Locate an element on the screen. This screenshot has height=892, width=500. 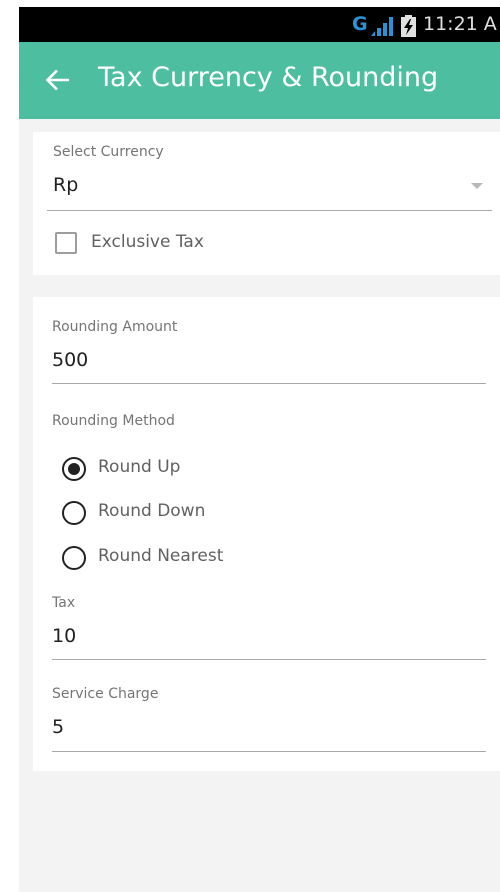
app-bar: Tax Currency & Rounding is located at coordinates (259, 80).